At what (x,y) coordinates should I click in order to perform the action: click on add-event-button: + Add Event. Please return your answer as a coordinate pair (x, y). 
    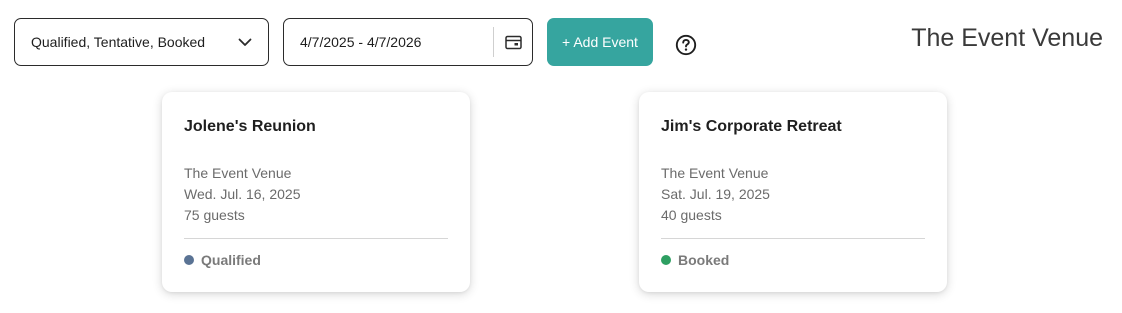
    Looking at the image, I should click on (600, 42).